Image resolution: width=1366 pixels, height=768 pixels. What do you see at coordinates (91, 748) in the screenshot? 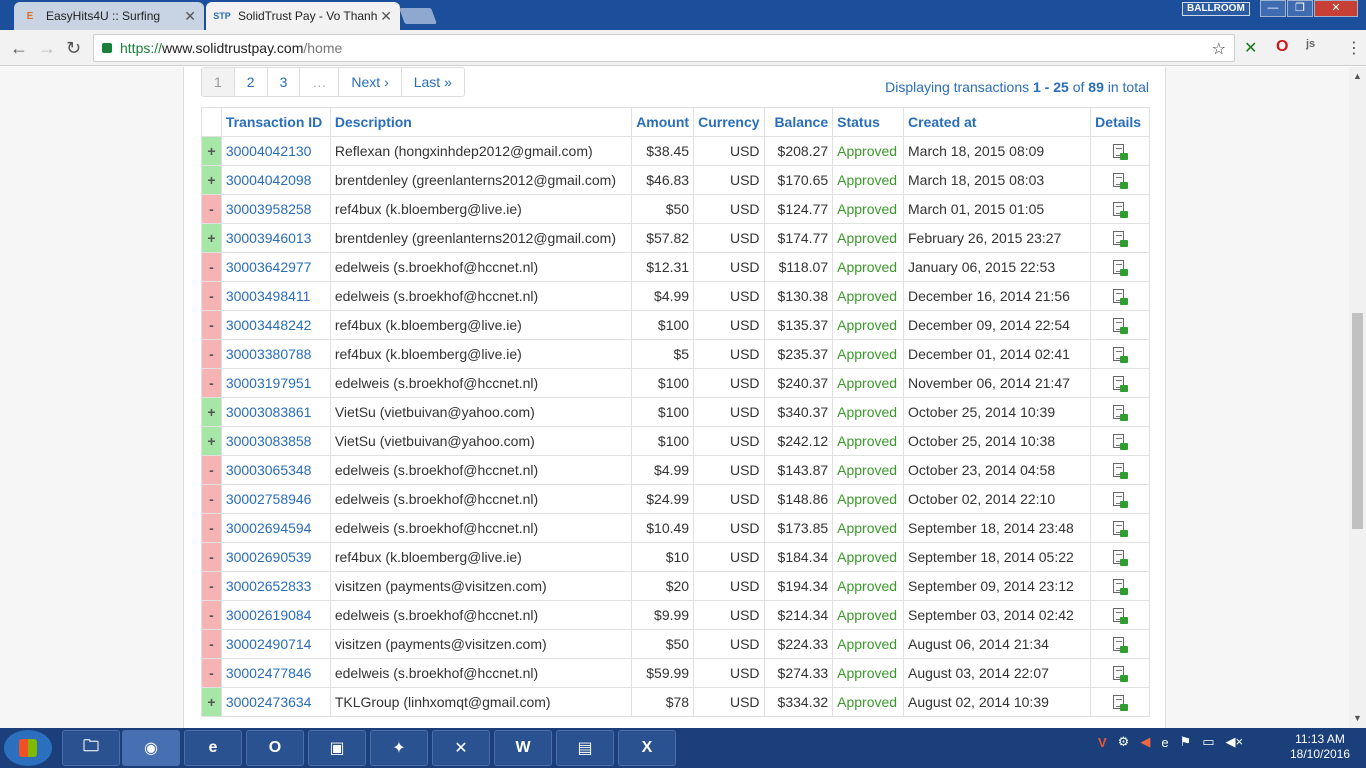
I see `taskbar-explorer-icon: 🗀` at bounding box center [91, 748].